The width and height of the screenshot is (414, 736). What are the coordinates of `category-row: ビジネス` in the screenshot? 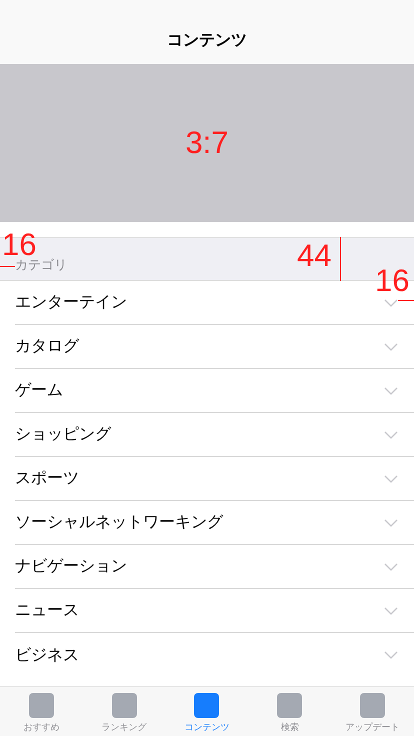 It's located at (214, 655).